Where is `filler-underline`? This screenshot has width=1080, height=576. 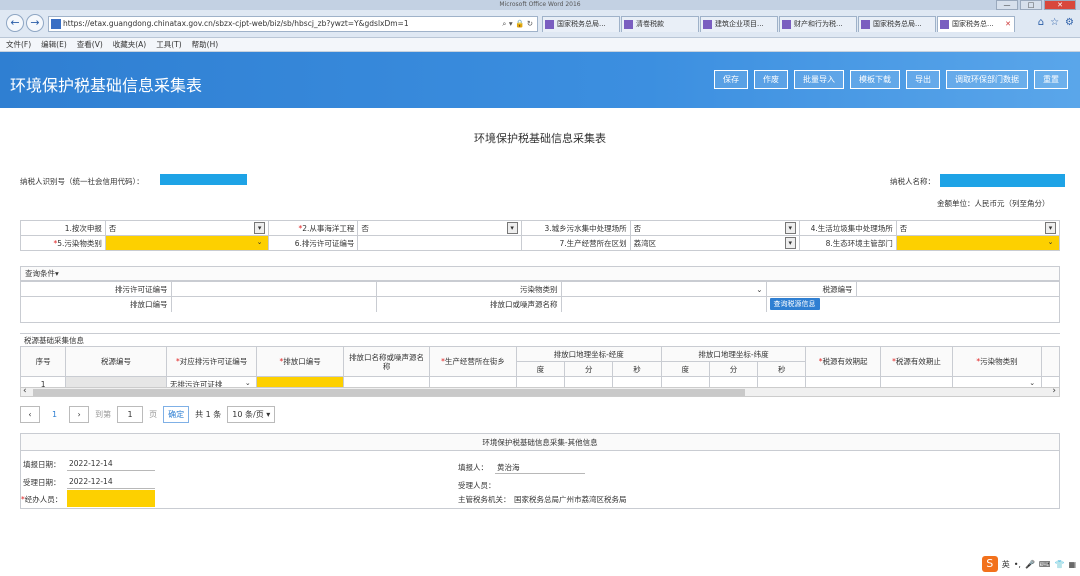
filler-underline is located at coordinates (540, 473).